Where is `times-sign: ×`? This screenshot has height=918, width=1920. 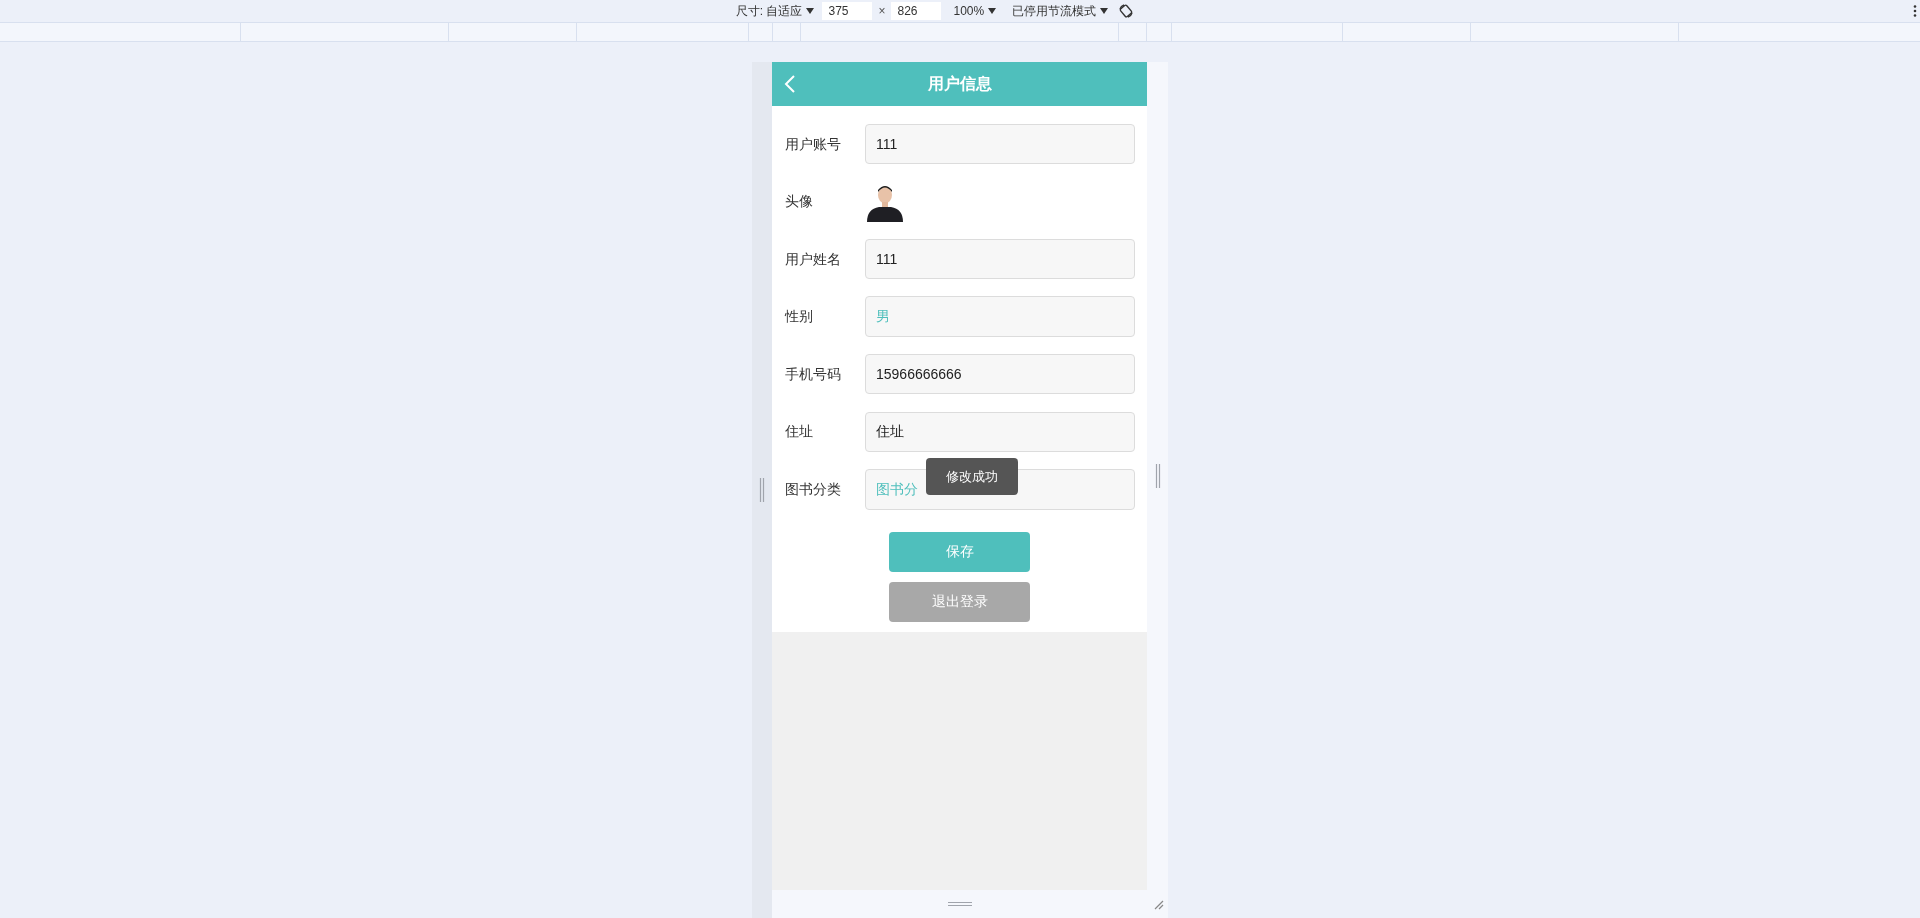
times-sign: × is located at coordinates (882, 11).